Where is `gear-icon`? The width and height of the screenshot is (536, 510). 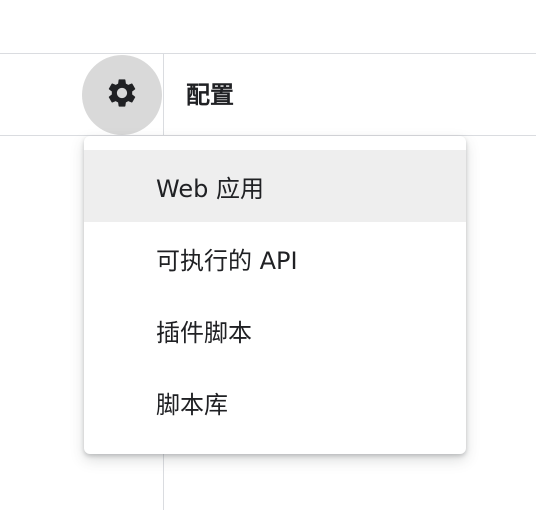 gear-icon is located at coordinates (122, 95).